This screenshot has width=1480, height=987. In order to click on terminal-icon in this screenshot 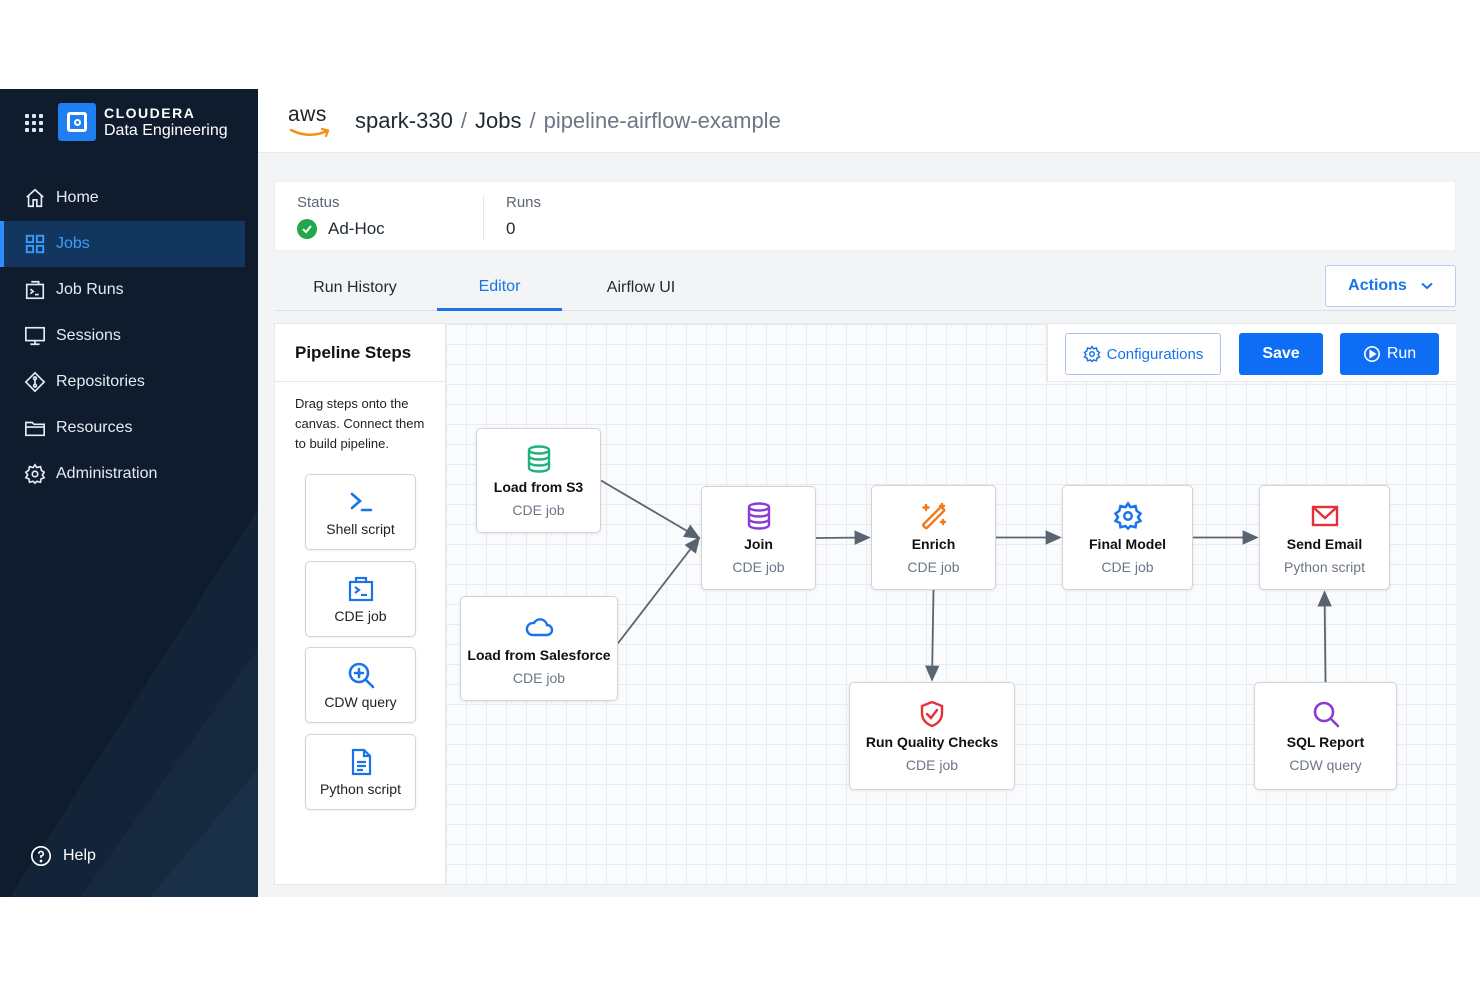, I will do `click(35, 290)`.